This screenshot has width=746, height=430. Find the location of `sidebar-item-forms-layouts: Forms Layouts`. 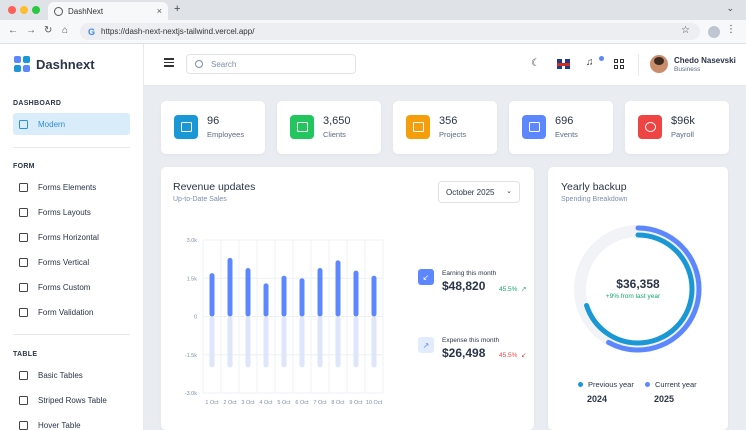

sidebar-item-forms-layouts: Forms Layouts is located at coordinates (71, 212).